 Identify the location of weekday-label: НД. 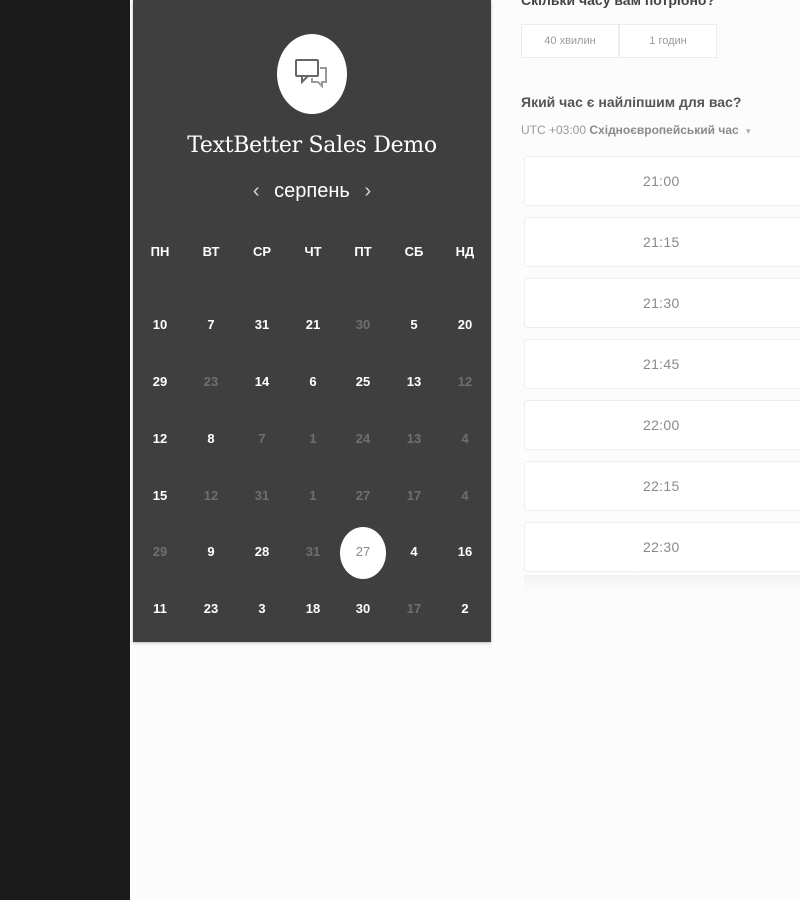
(465, 251).